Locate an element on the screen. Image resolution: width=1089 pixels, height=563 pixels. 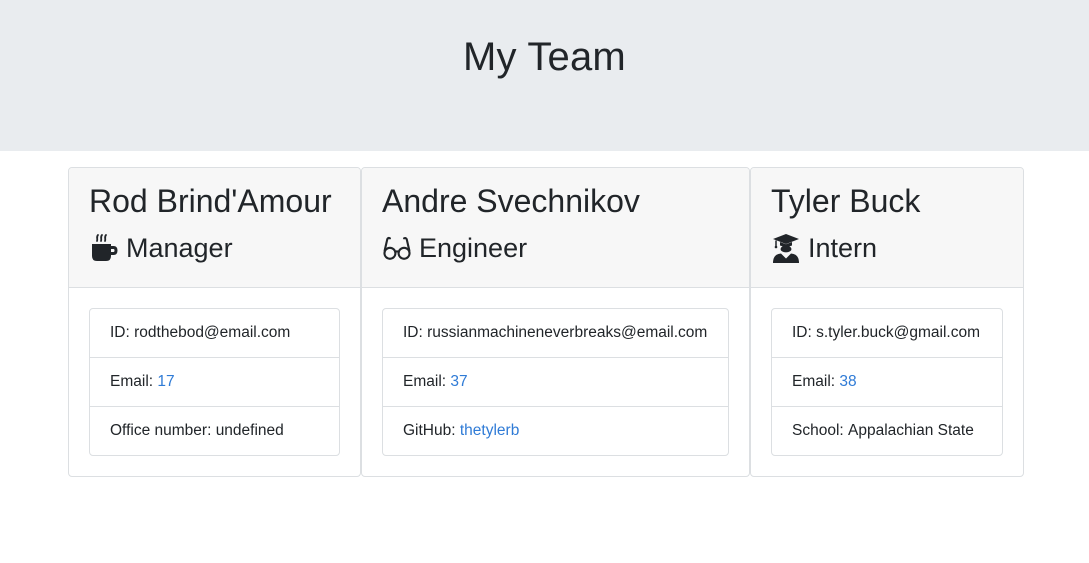
graduate-icon is located at coordinates (786, 248).